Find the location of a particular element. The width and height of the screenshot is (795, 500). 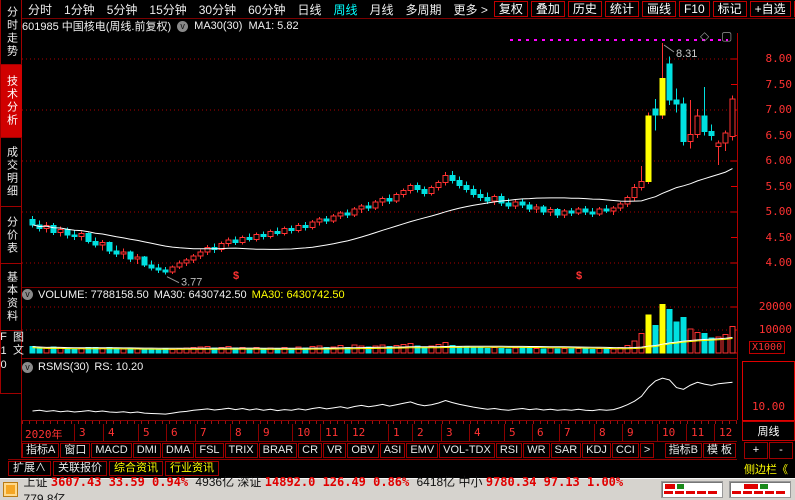

sidebar-item-基本资料: 基本资料 is located at coordinates (11, 297).